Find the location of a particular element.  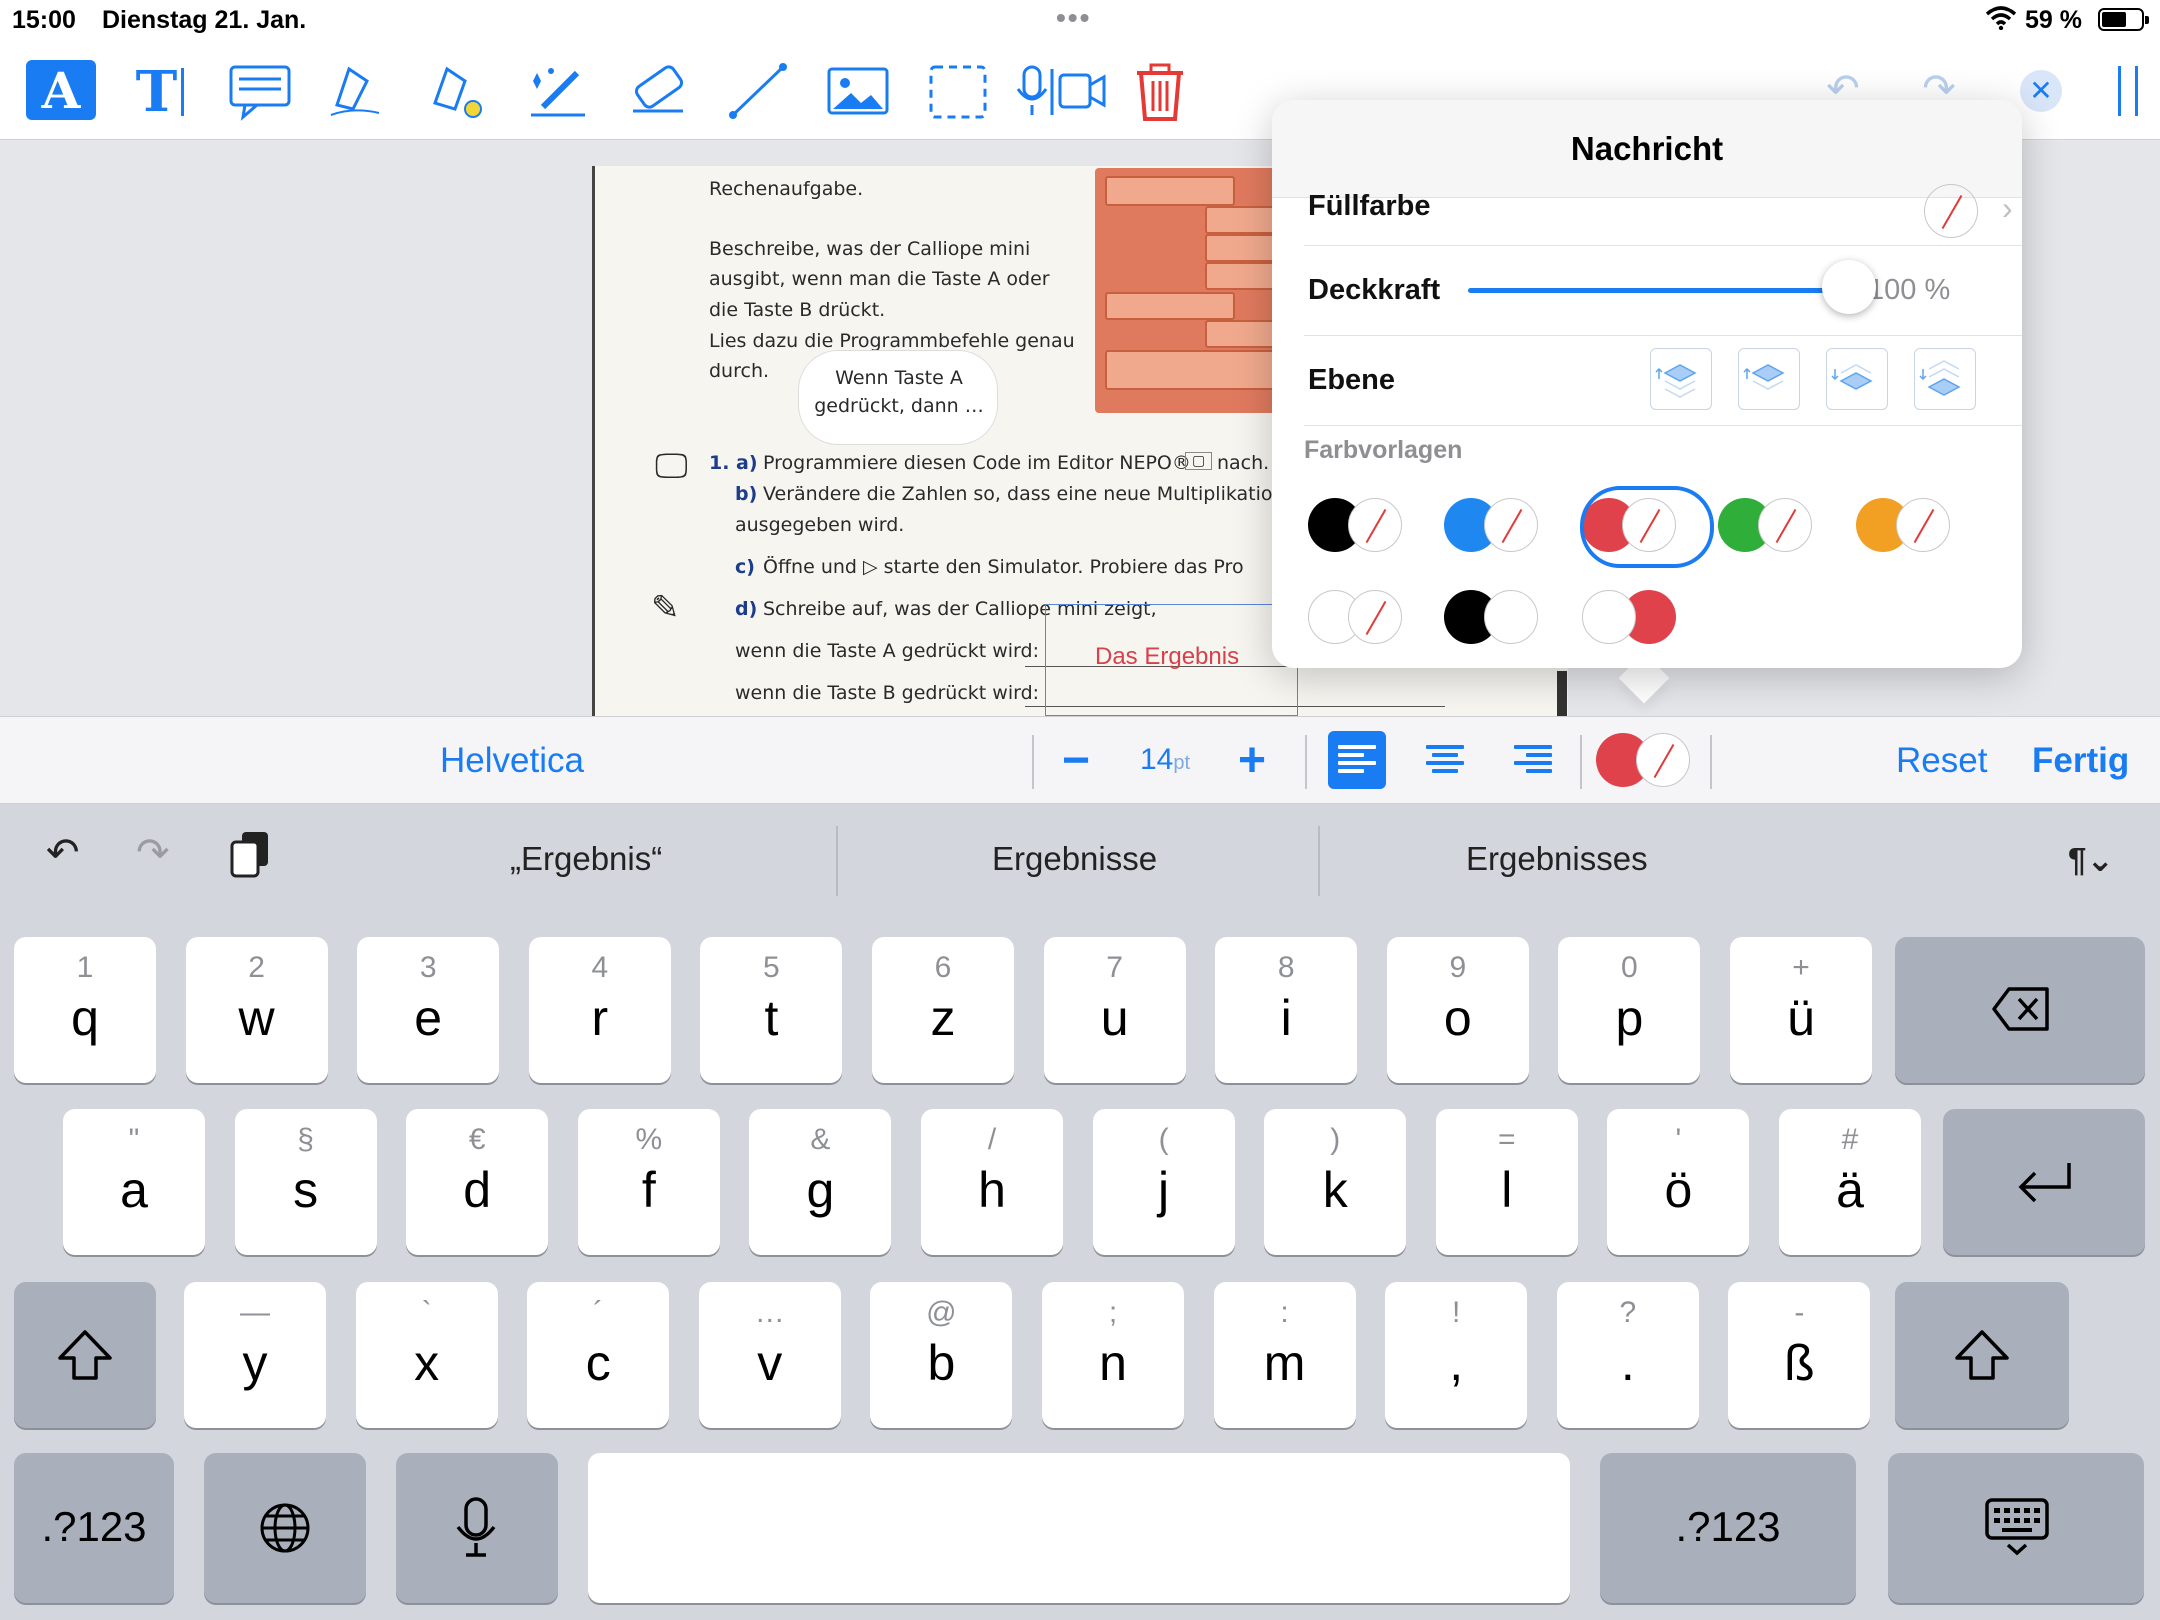

text-tool-icon: T is located at coordinates (160, 92).